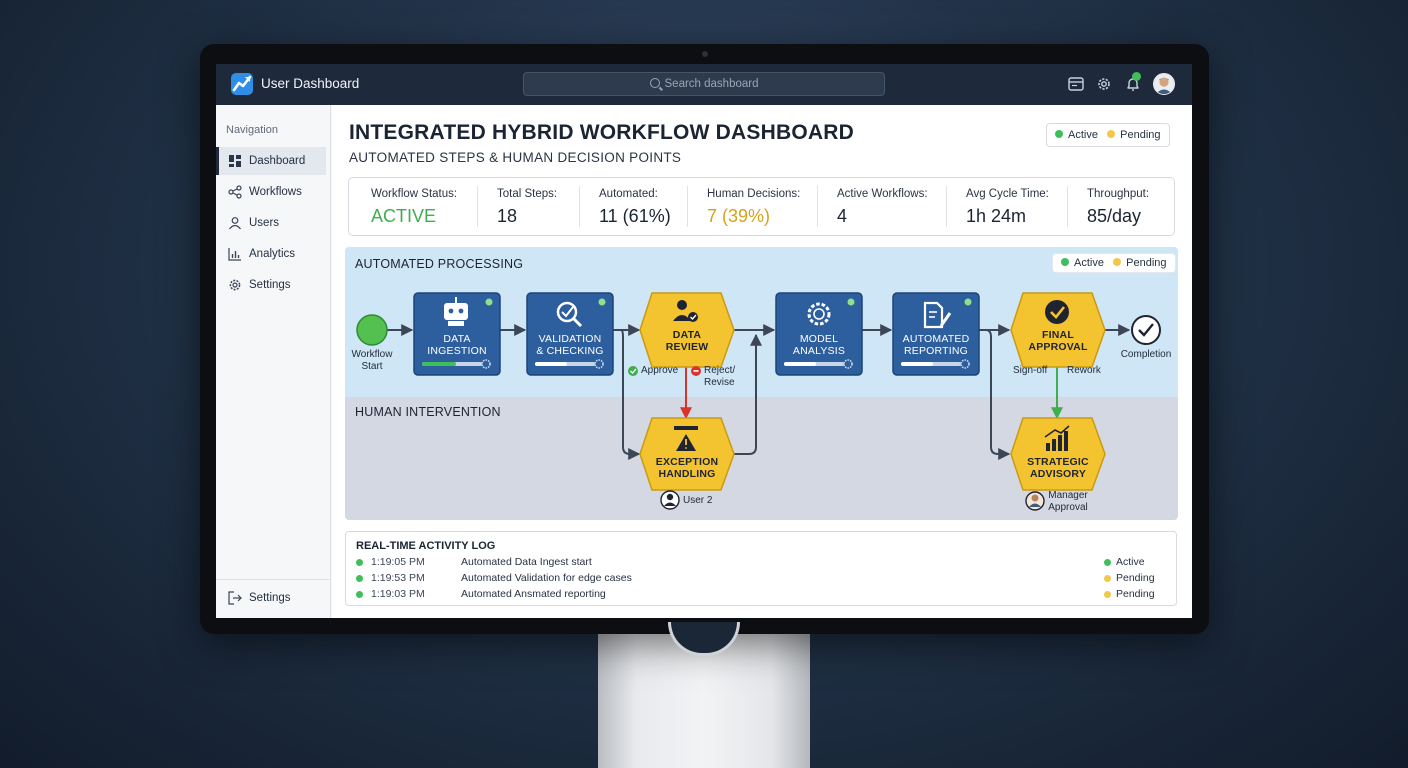 This screenshot has height=768, width=1408. Describe the element at coordinates (687, 474) in the screenshot. I see `node-label-line-2: HANDLING` at that location.